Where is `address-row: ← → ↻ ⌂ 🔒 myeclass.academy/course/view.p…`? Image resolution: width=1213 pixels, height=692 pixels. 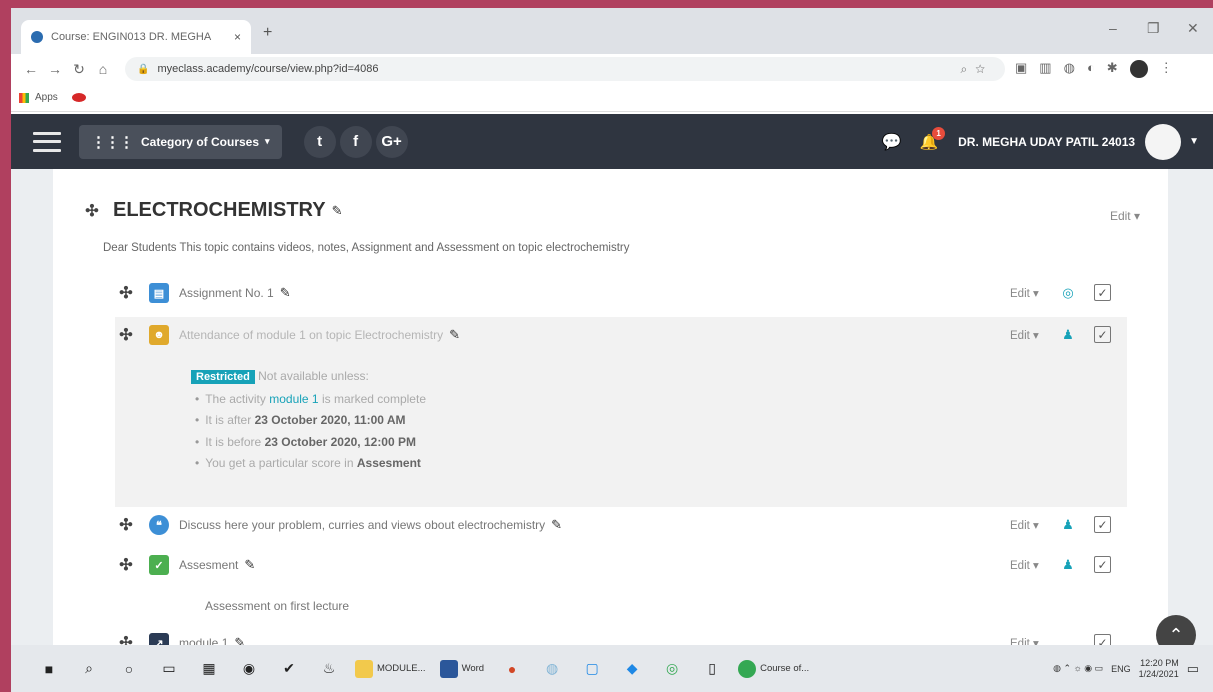 address-row: ← → ↻ ⌂ 🔒 myeclass.academy/course/view.p… is located at coordinates (612, 69).